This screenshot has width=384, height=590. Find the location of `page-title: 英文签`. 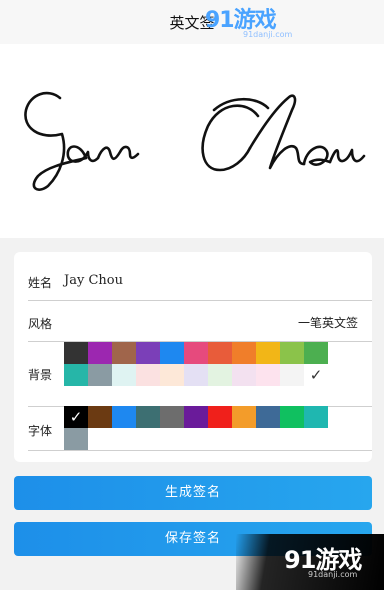

page-title: 英文签 is located at coordinates (192, 23).